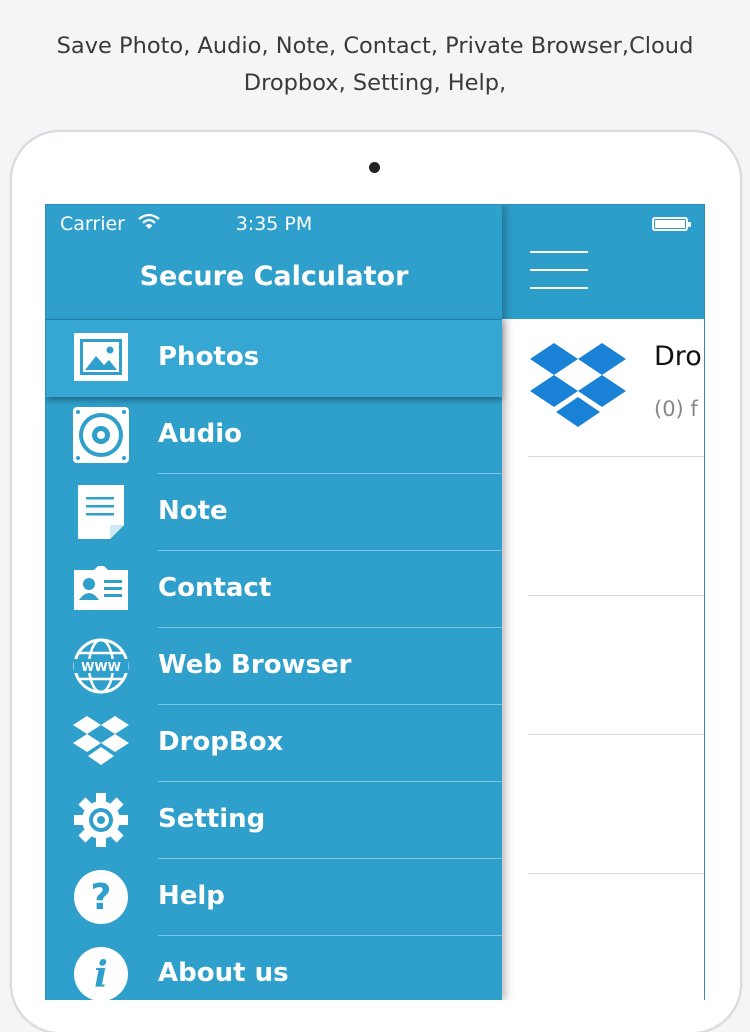 Image resolution: width=750 pixels, height=1032 pixels. I want to click on dropbox-row: Dro (0) f, so click(616, 388).